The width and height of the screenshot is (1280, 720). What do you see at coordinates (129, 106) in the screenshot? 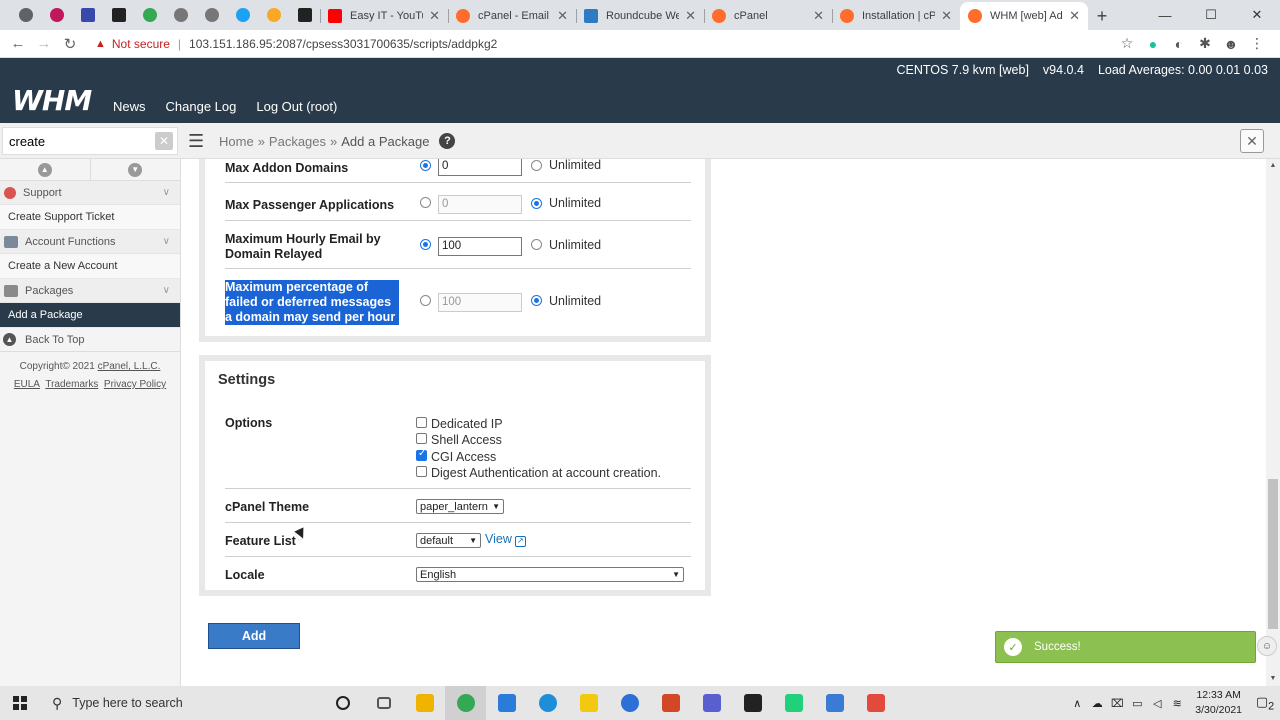
I see `nav-news: News` at bounding box center [129, 106].